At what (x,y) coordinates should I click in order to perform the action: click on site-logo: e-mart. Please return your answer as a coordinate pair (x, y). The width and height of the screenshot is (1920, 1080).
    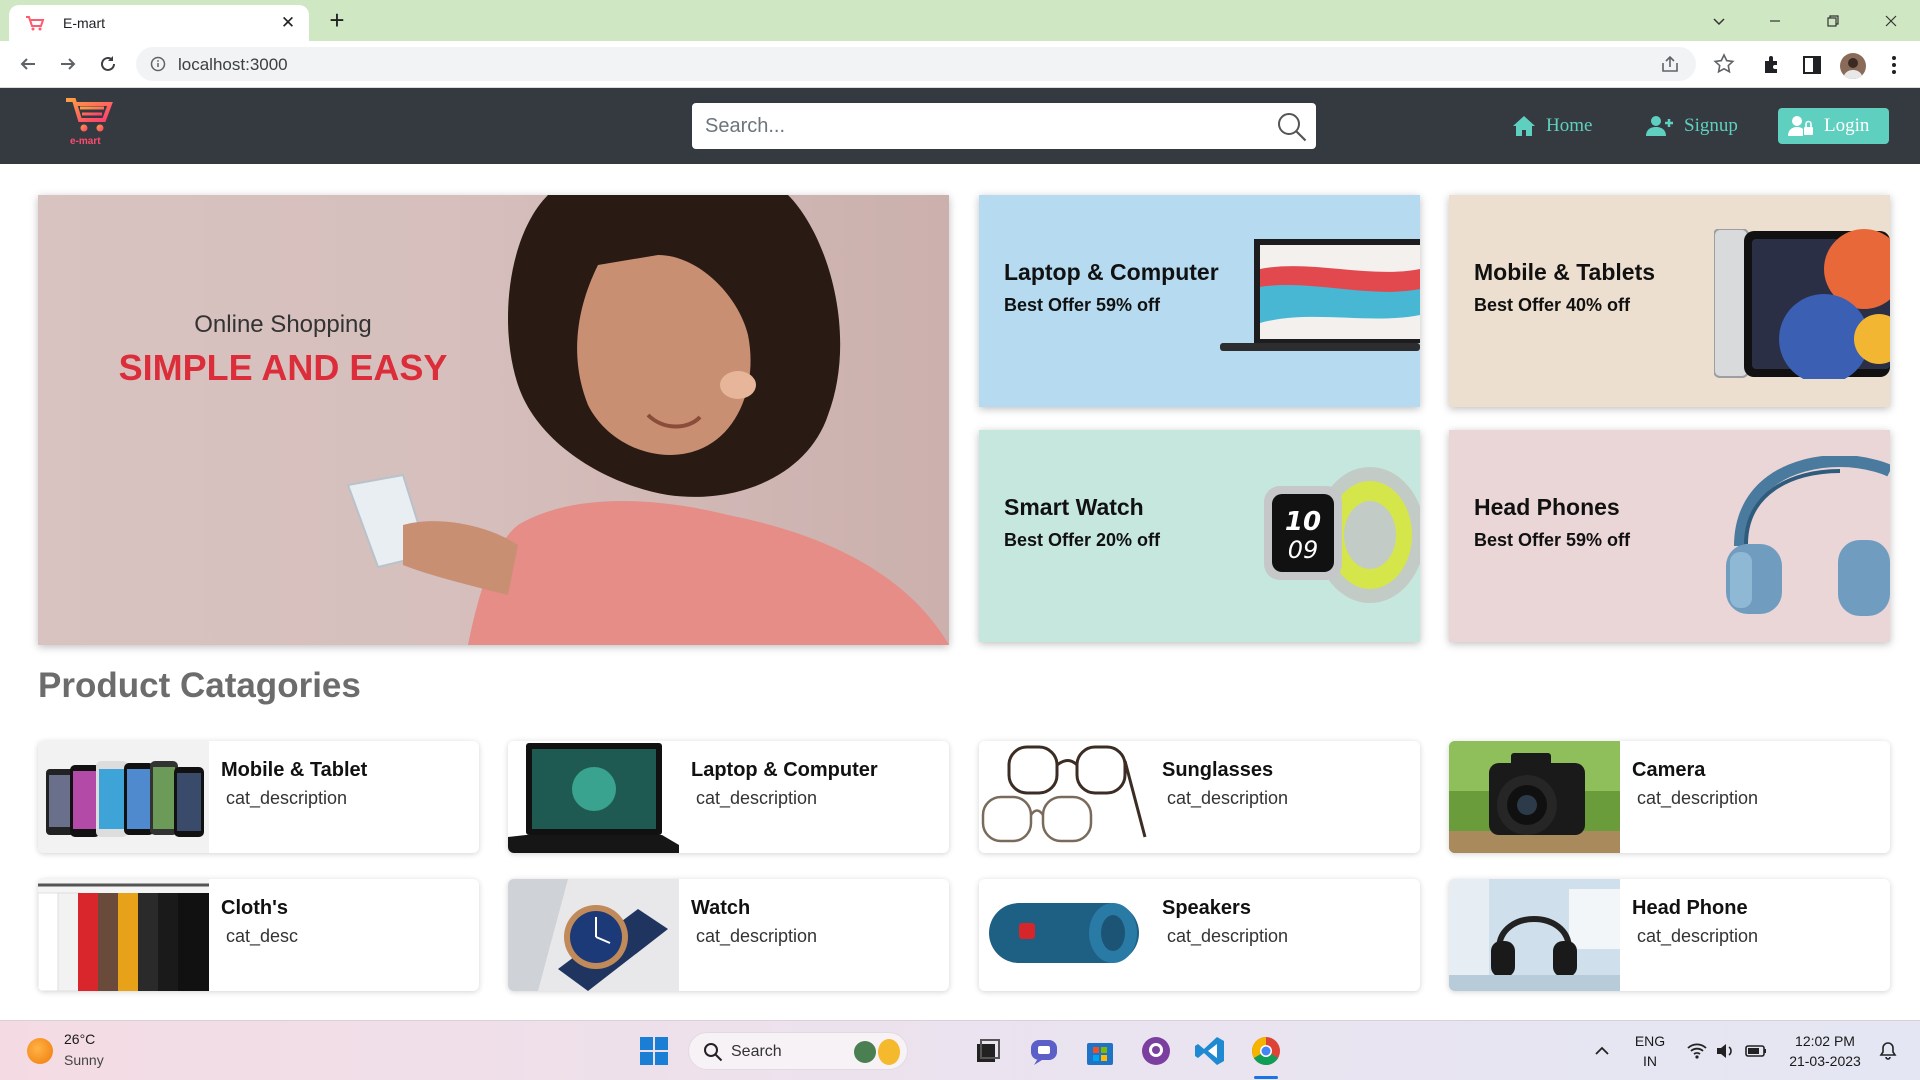
    Looking at the image, I should click on (90, 124).